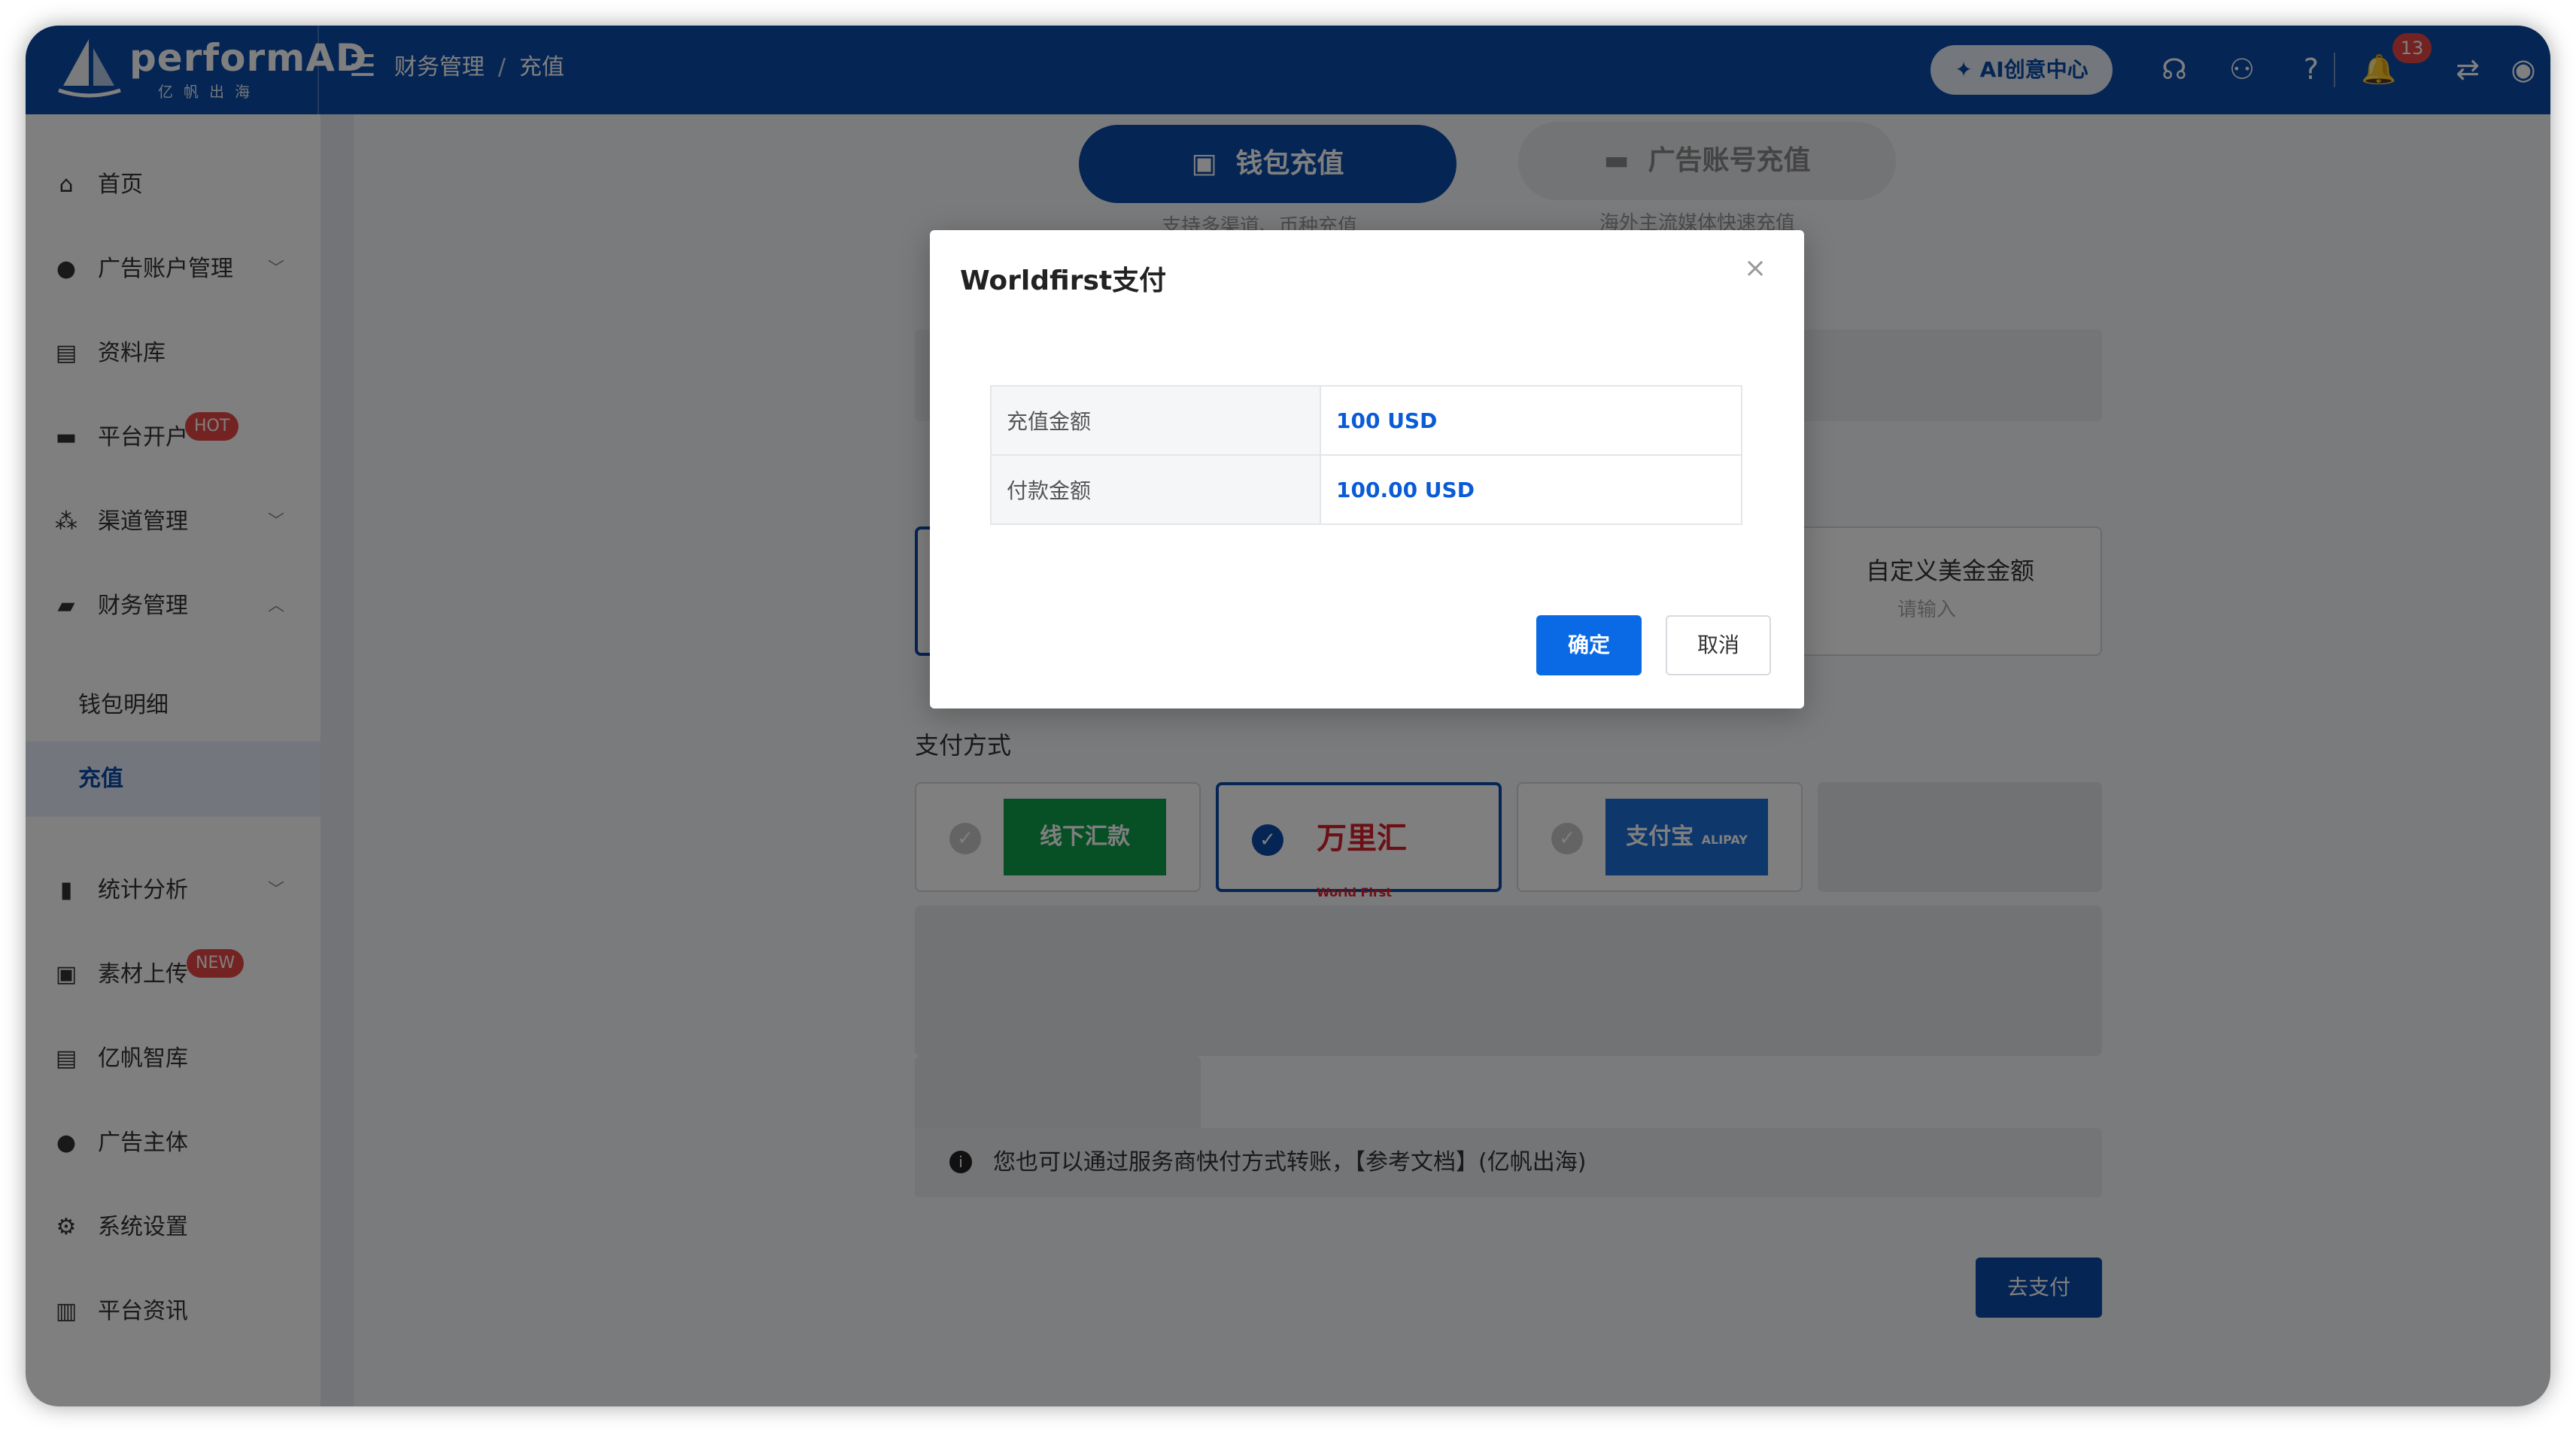  I want to click on dialog-title: Worldfirst支付, so click(1064, 280).